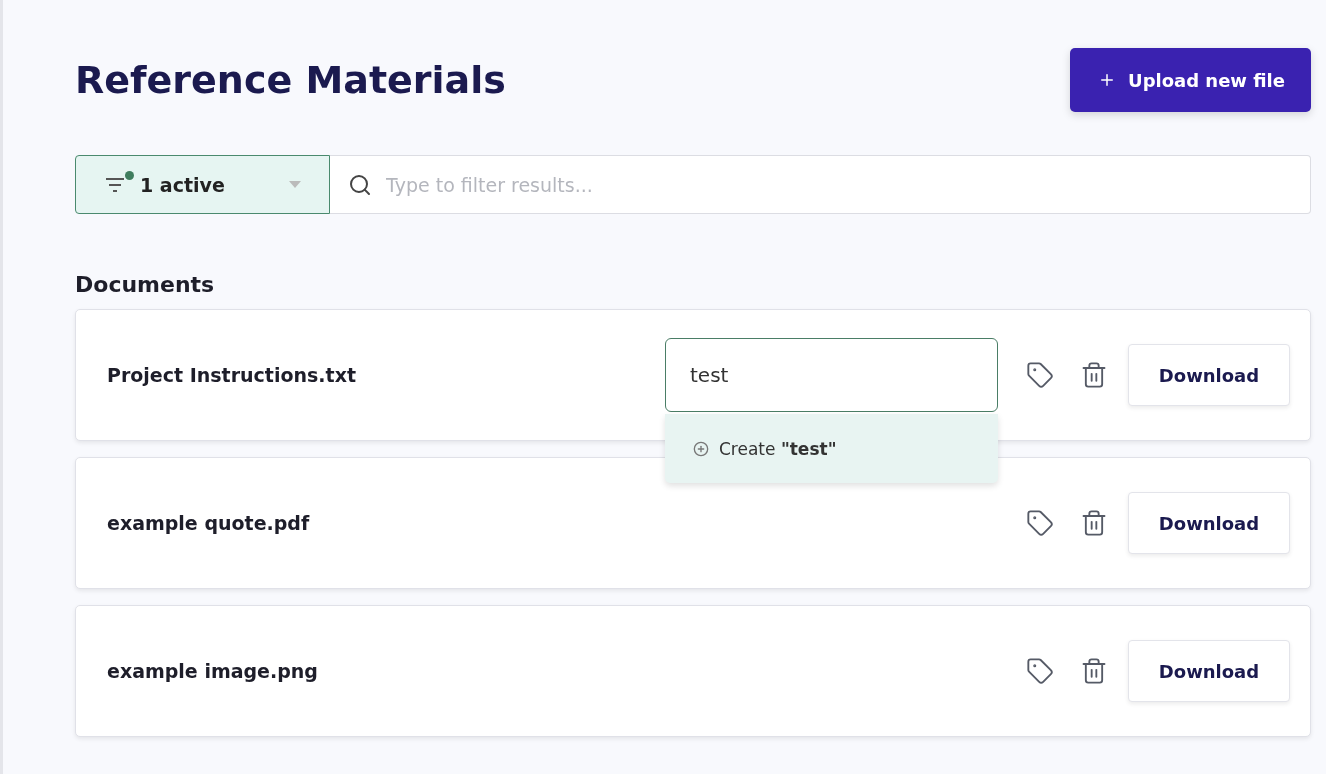 The image size is (1326, 774). Describe the element at coordinates (290, 80) in the screenshot. I see `page-title: Reference Materials` at that location.